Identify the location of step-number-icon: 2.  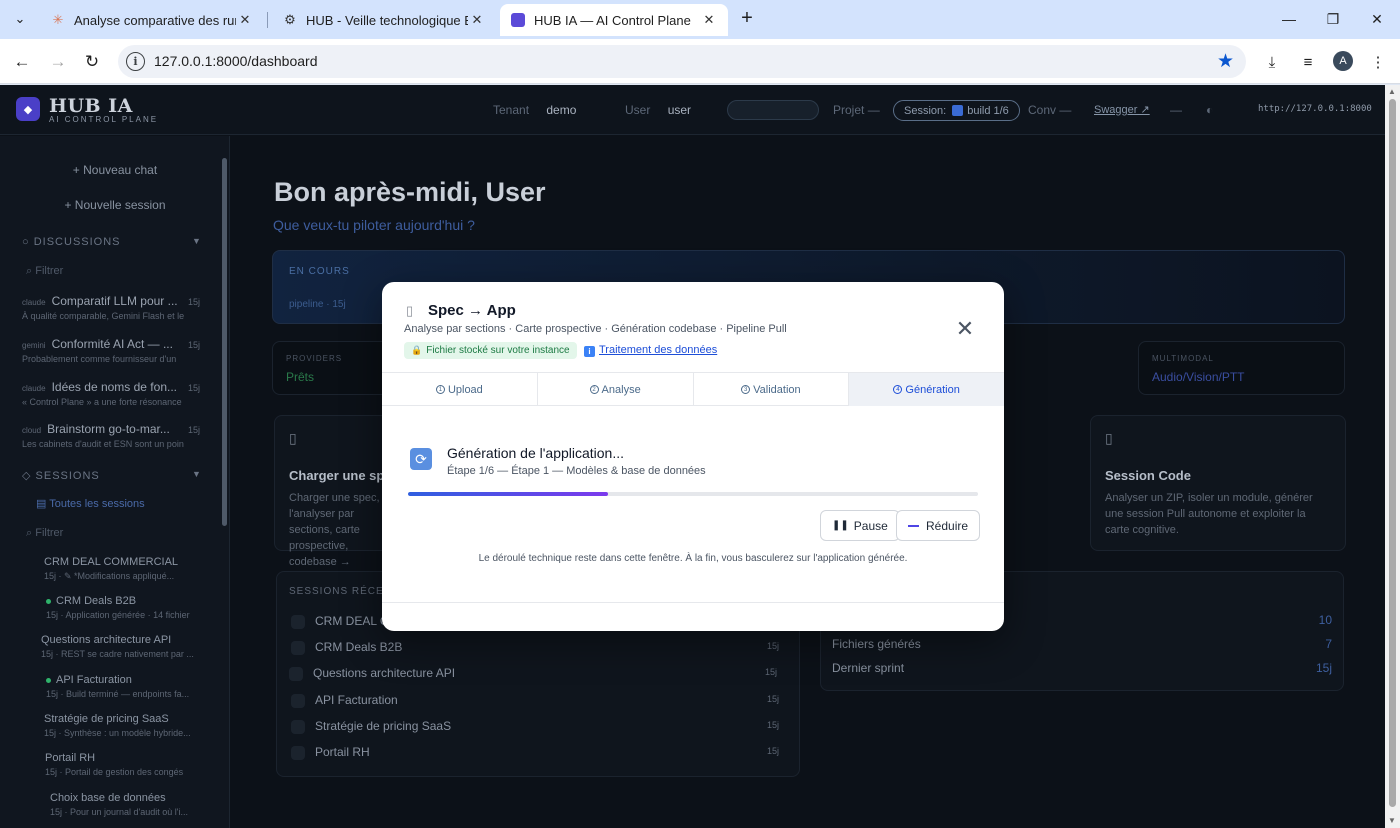
(594, 389).